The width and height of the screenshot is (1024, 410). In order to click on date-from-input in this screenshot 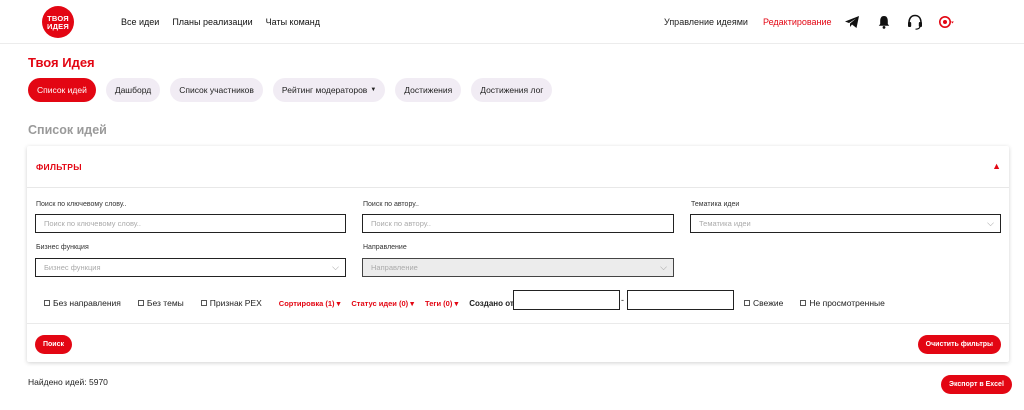, I will do `click(566, 300)`.